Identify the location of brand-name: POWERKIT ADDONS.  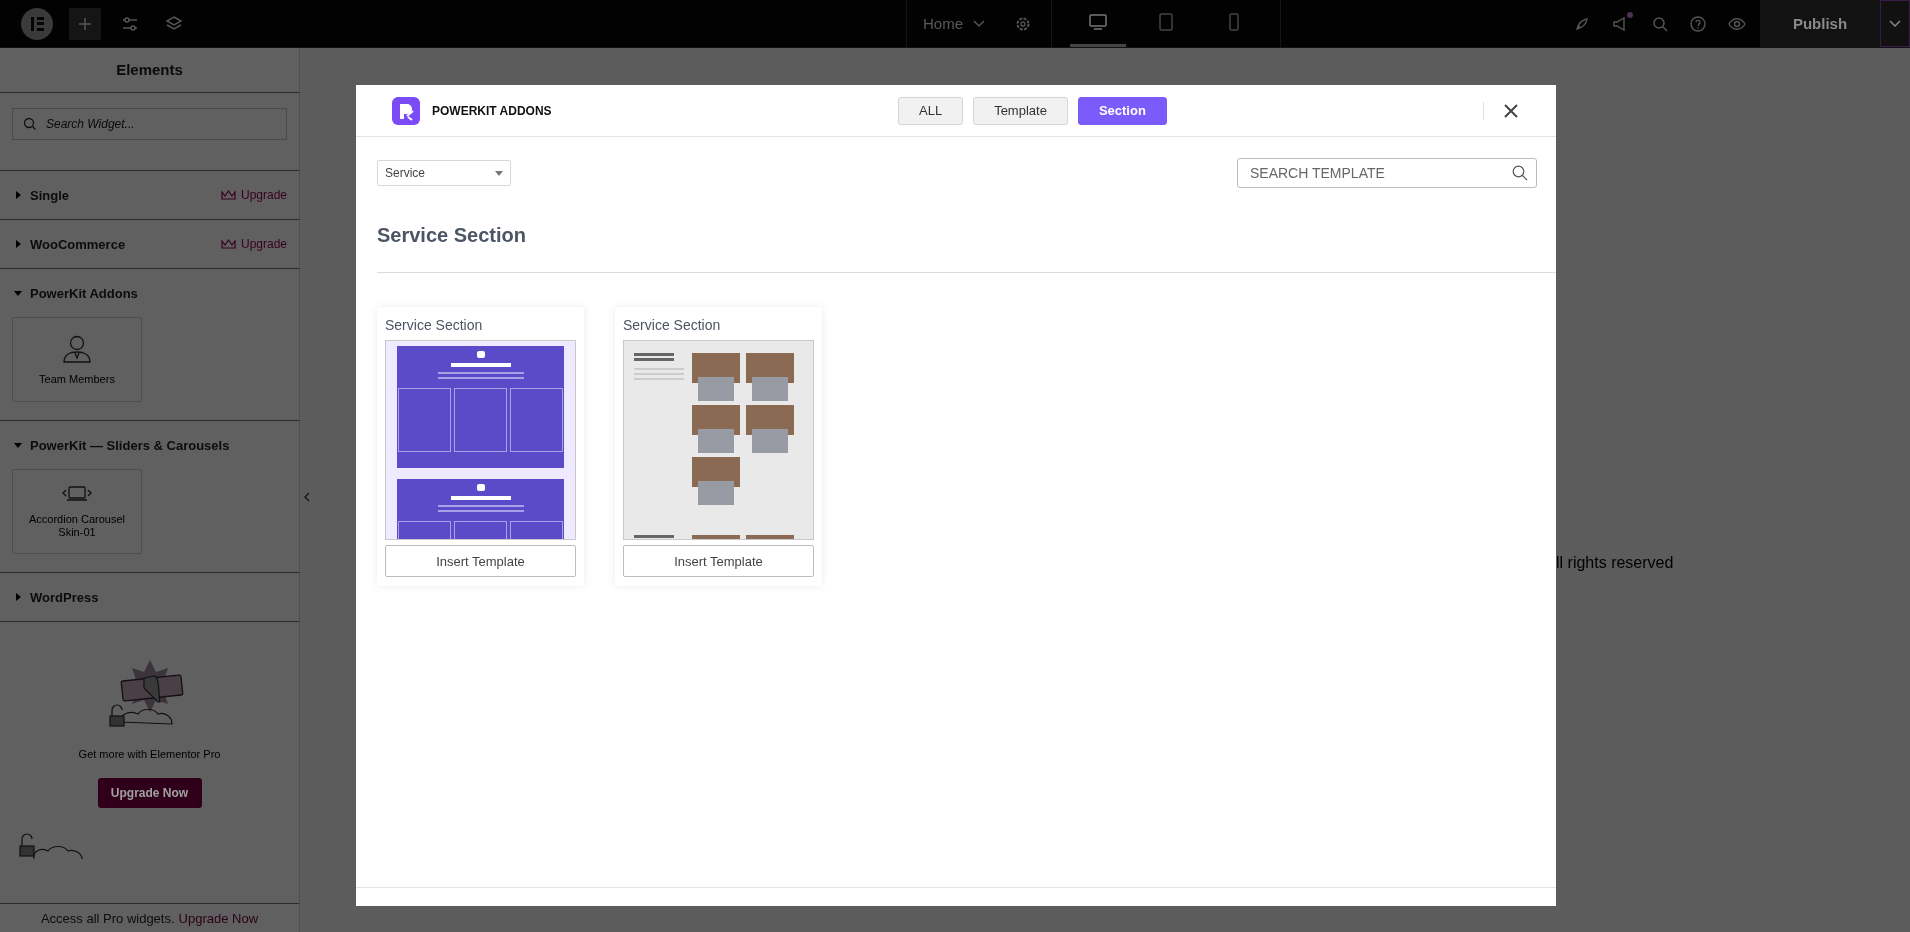
(492, 110).